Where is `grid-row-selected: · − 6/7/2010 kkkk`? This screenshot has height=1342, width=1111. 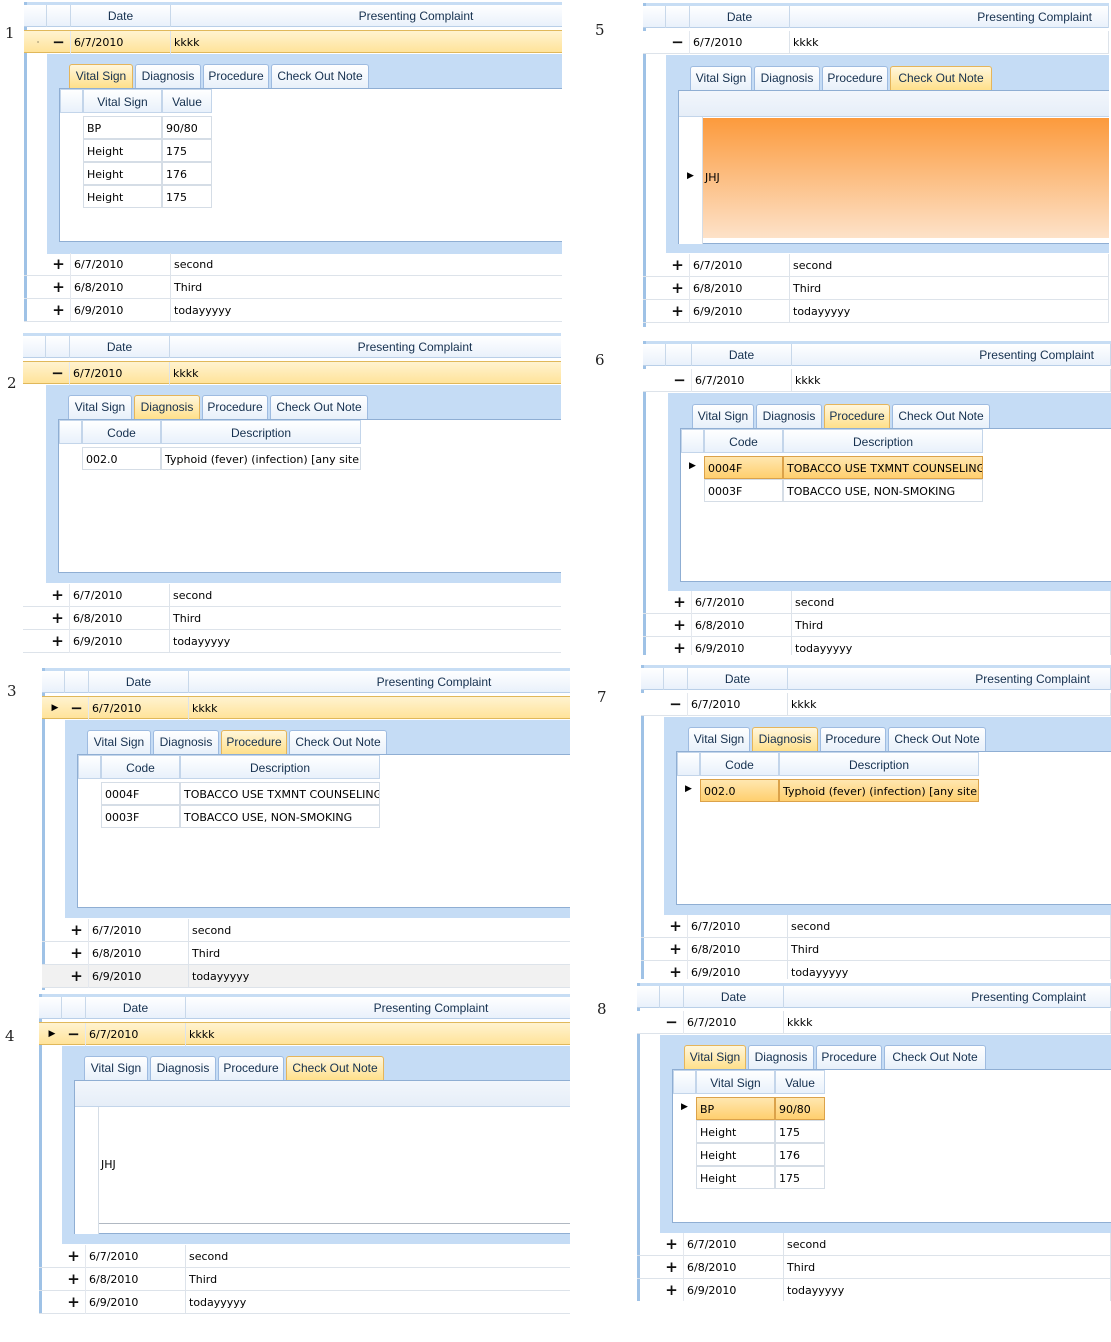
grid-row-selected: · − 6/7/2010 kkkk is located at coordinates (293, 42).